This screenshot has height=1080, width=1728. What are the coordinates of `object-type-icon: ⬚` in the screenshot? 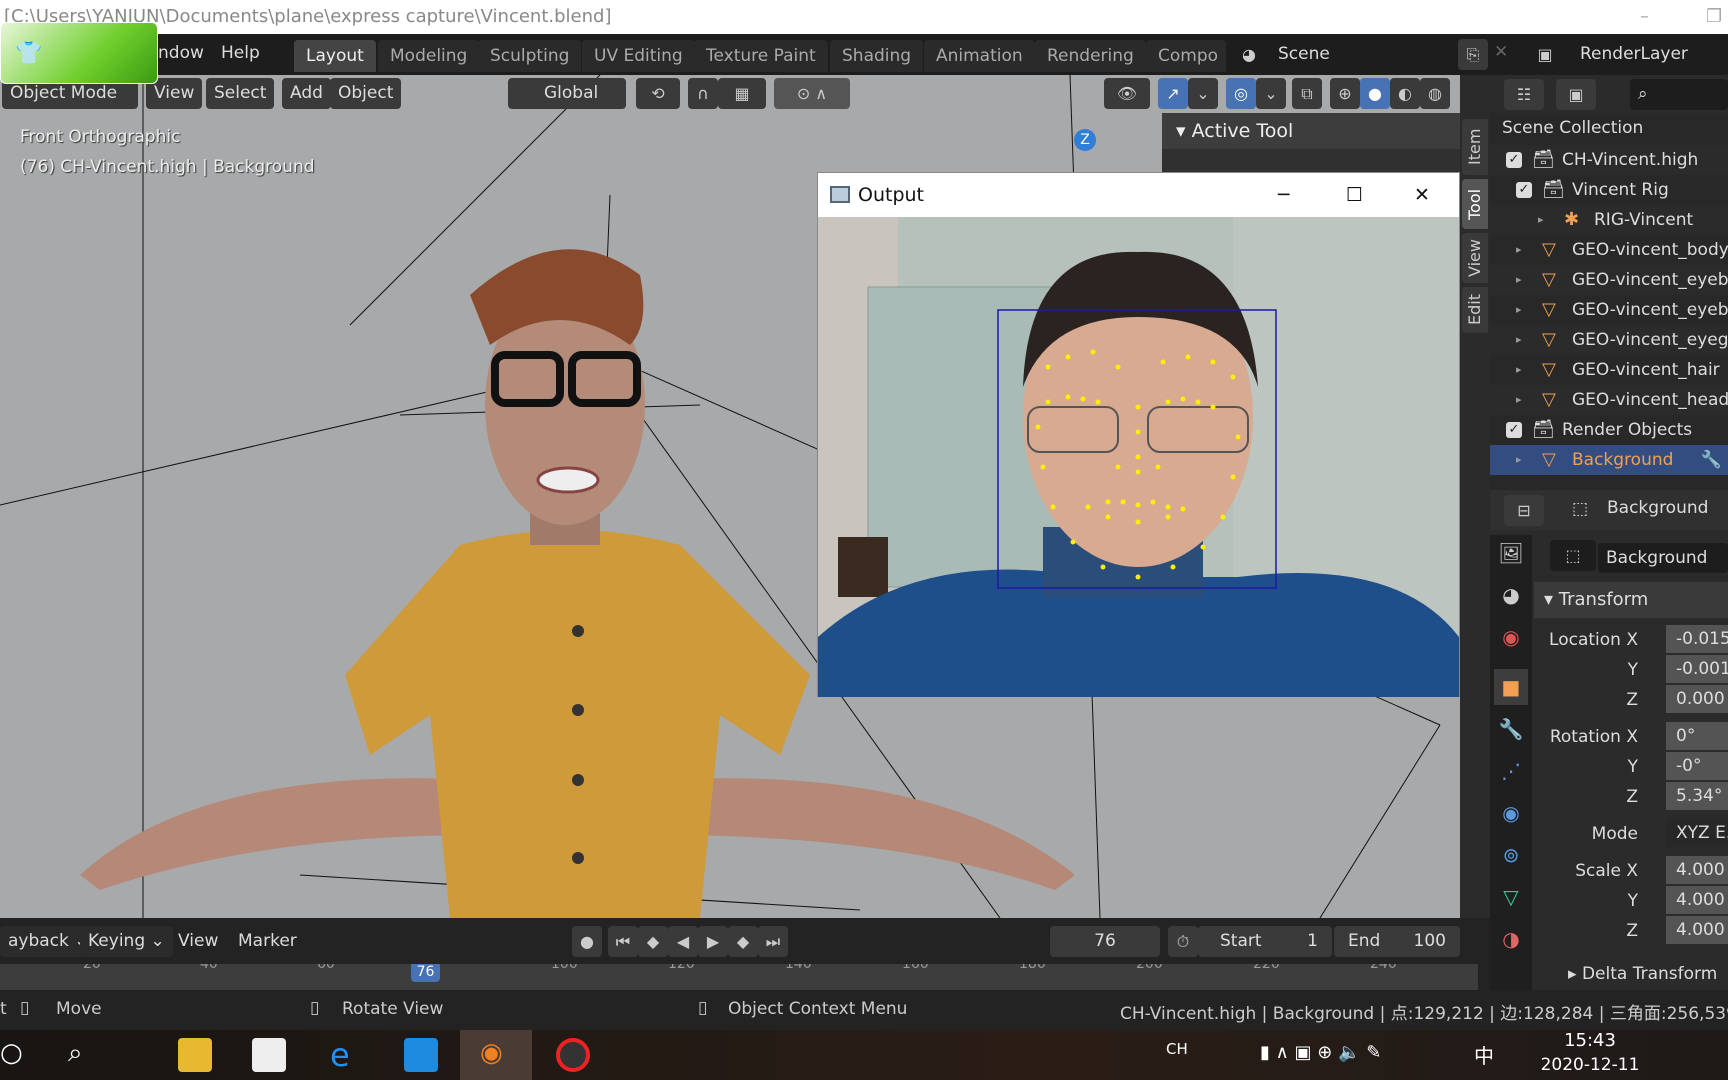 It's located at (1573, 555).